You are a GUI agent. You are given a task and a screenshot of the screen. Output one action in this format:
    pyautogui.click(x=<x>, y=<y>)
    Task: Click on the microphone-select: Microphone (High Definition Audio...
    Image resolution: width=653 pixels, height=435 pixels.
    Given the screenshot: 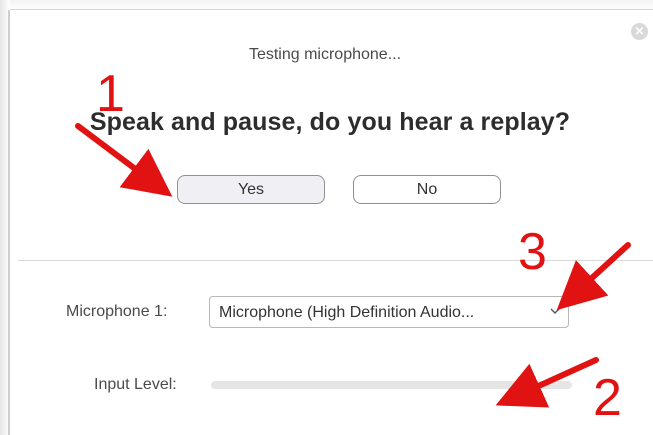 What is the action you would take?
    pyautogui.click(x=389, y=312)
    